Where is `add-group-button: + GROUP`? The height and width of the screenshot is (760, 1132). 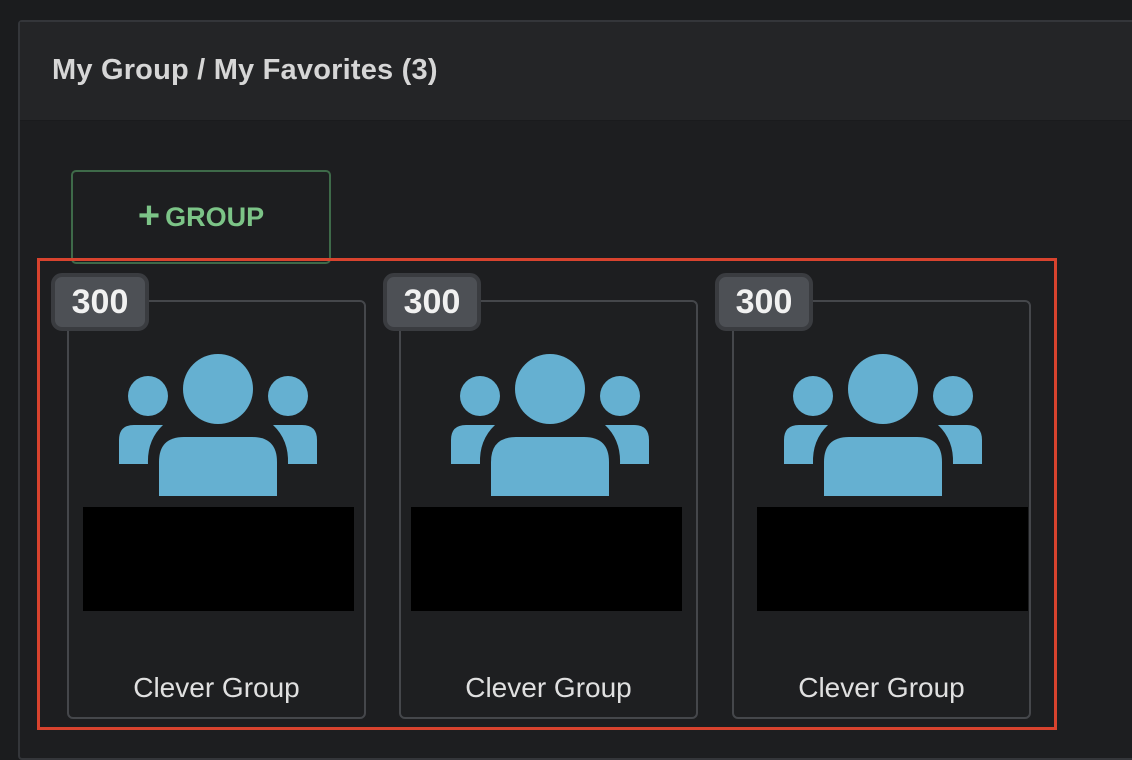 add-group-button: + GROUP is located at coordinates (201, 217).